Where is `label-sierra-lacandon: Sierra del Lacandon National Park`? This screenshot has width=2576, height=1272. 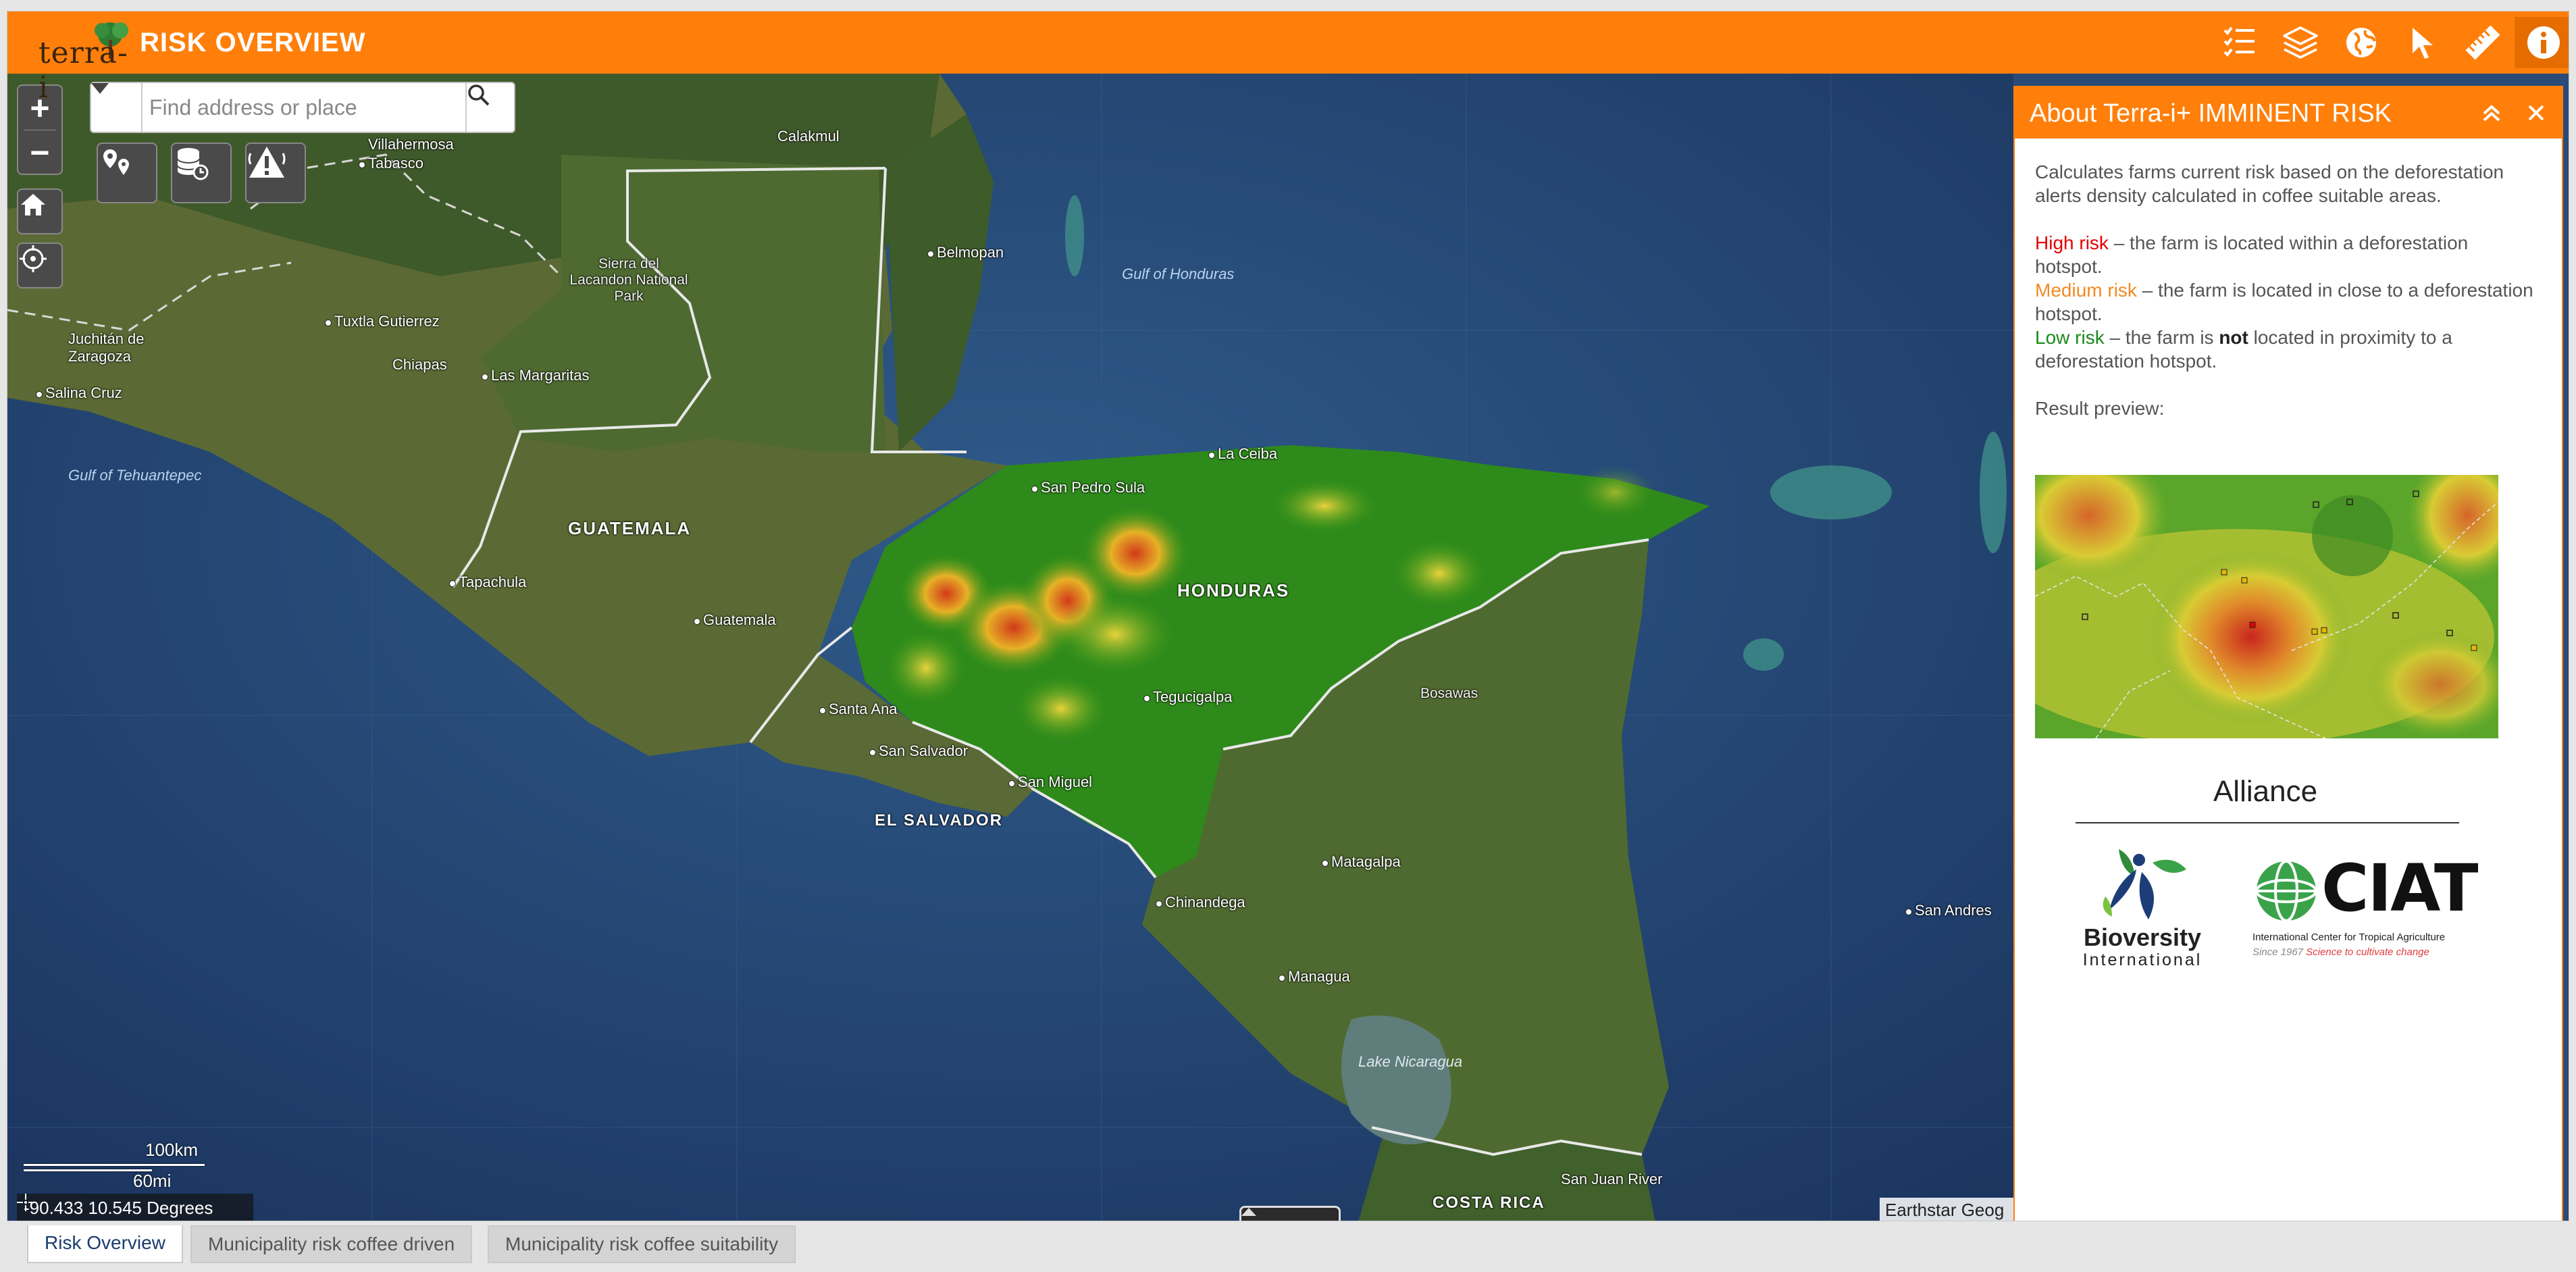 label-sierra-lacandon: Sierra del Lacandon National Park is located at coordinates (628, 280).